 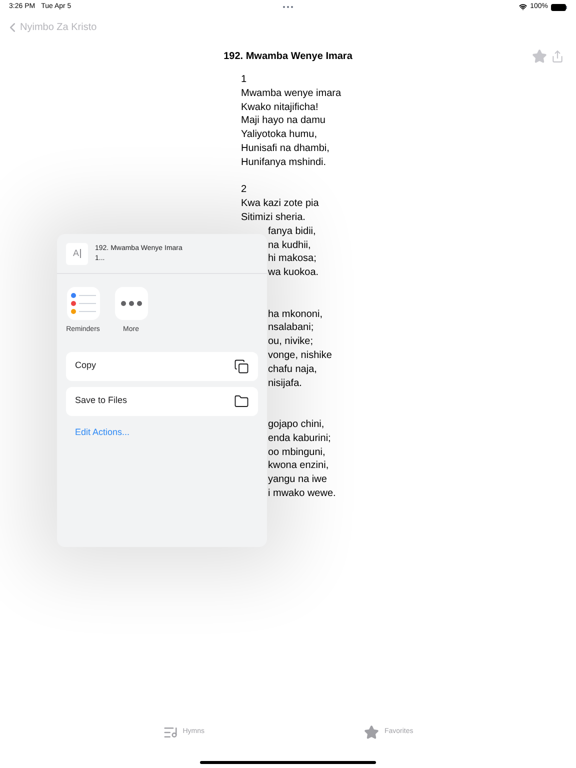 I want to click on lyric-line: Kwa kazi zote pia, so click(x=280, y=204).